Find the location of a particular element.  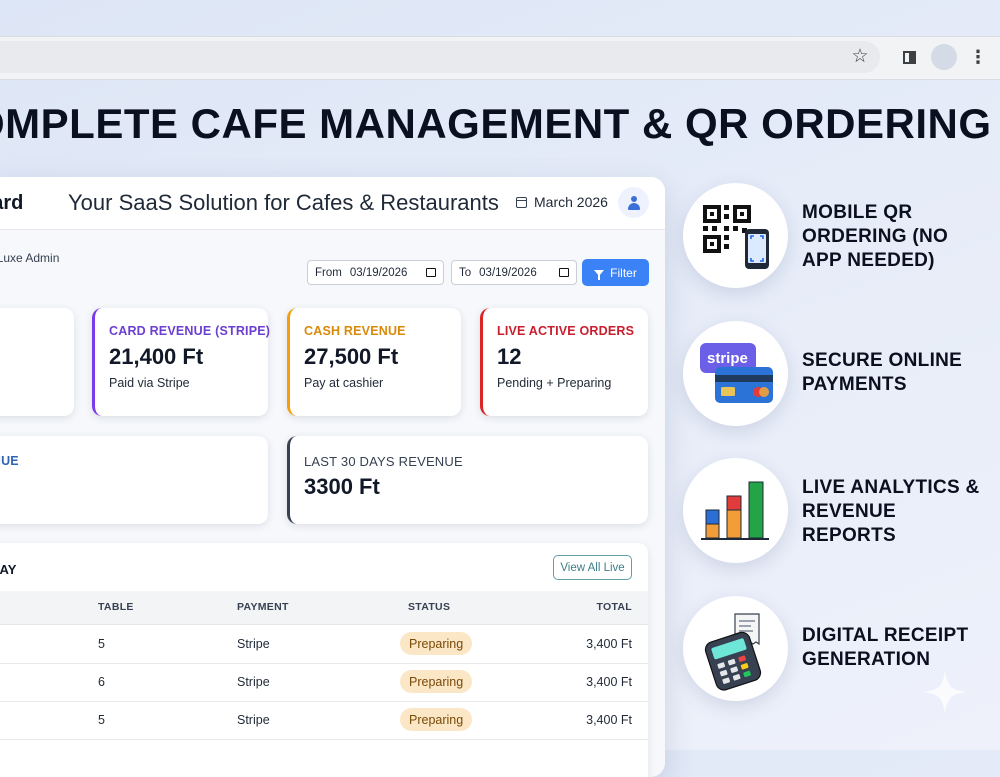

column-header-table: TABLE is located at coordinates (116, 607).